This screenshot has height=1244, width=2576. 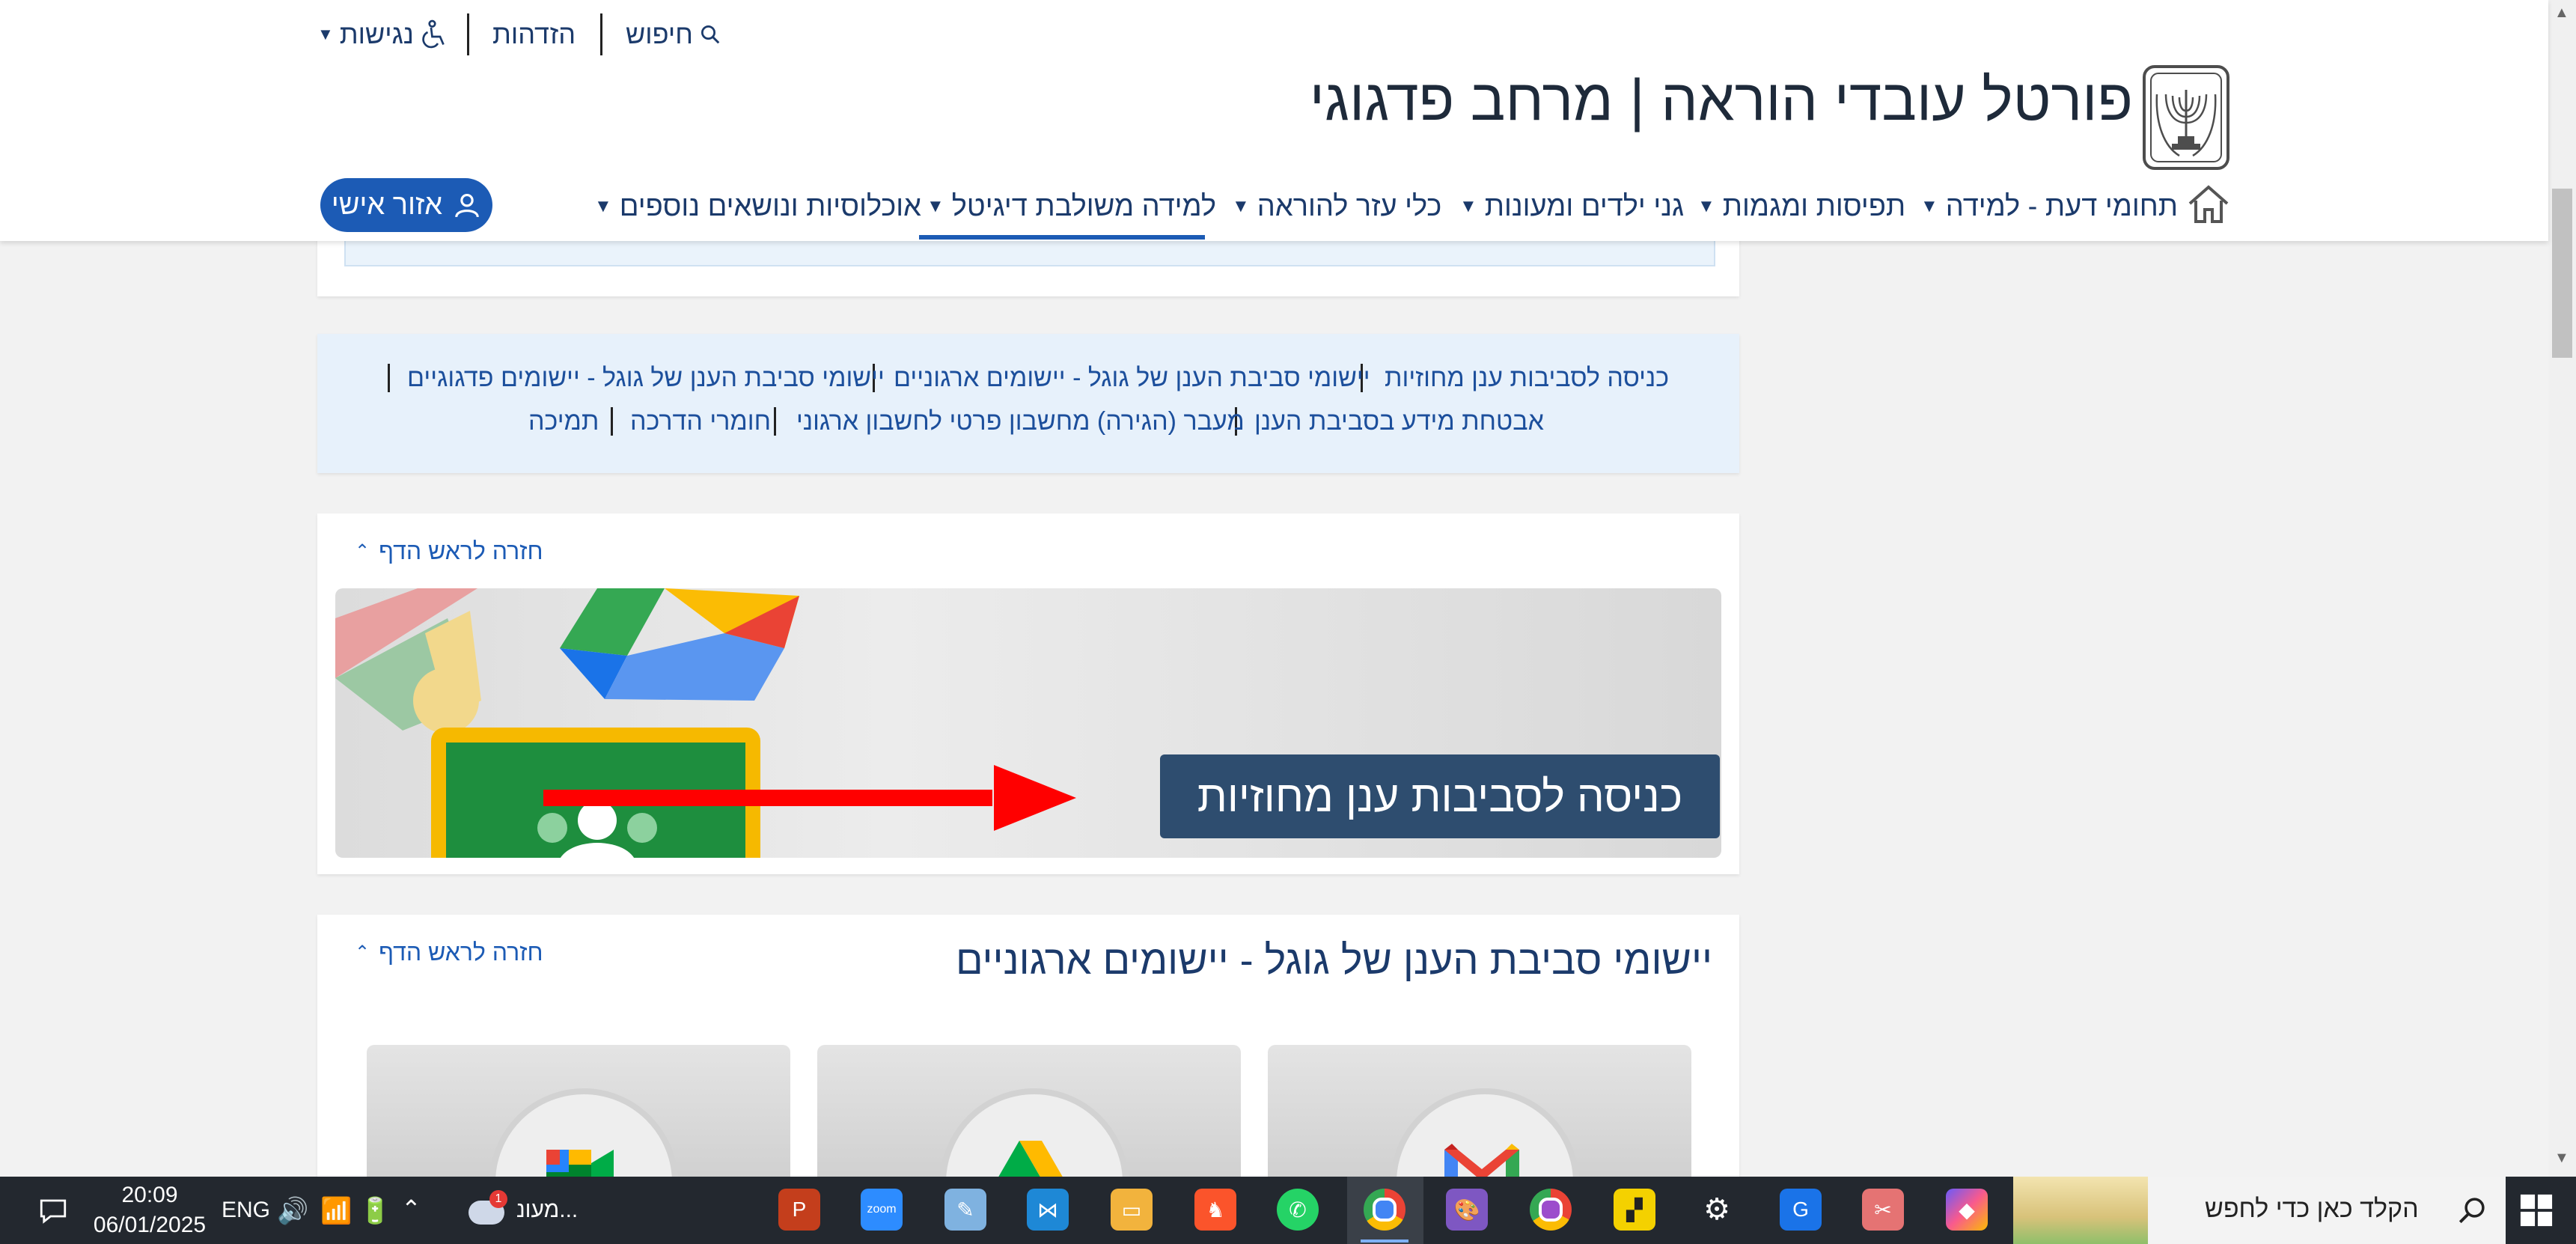 I want to click on nav-item-teaching-tools: ▼ כלי עזר להוראה, so click(x=1336, y=207).